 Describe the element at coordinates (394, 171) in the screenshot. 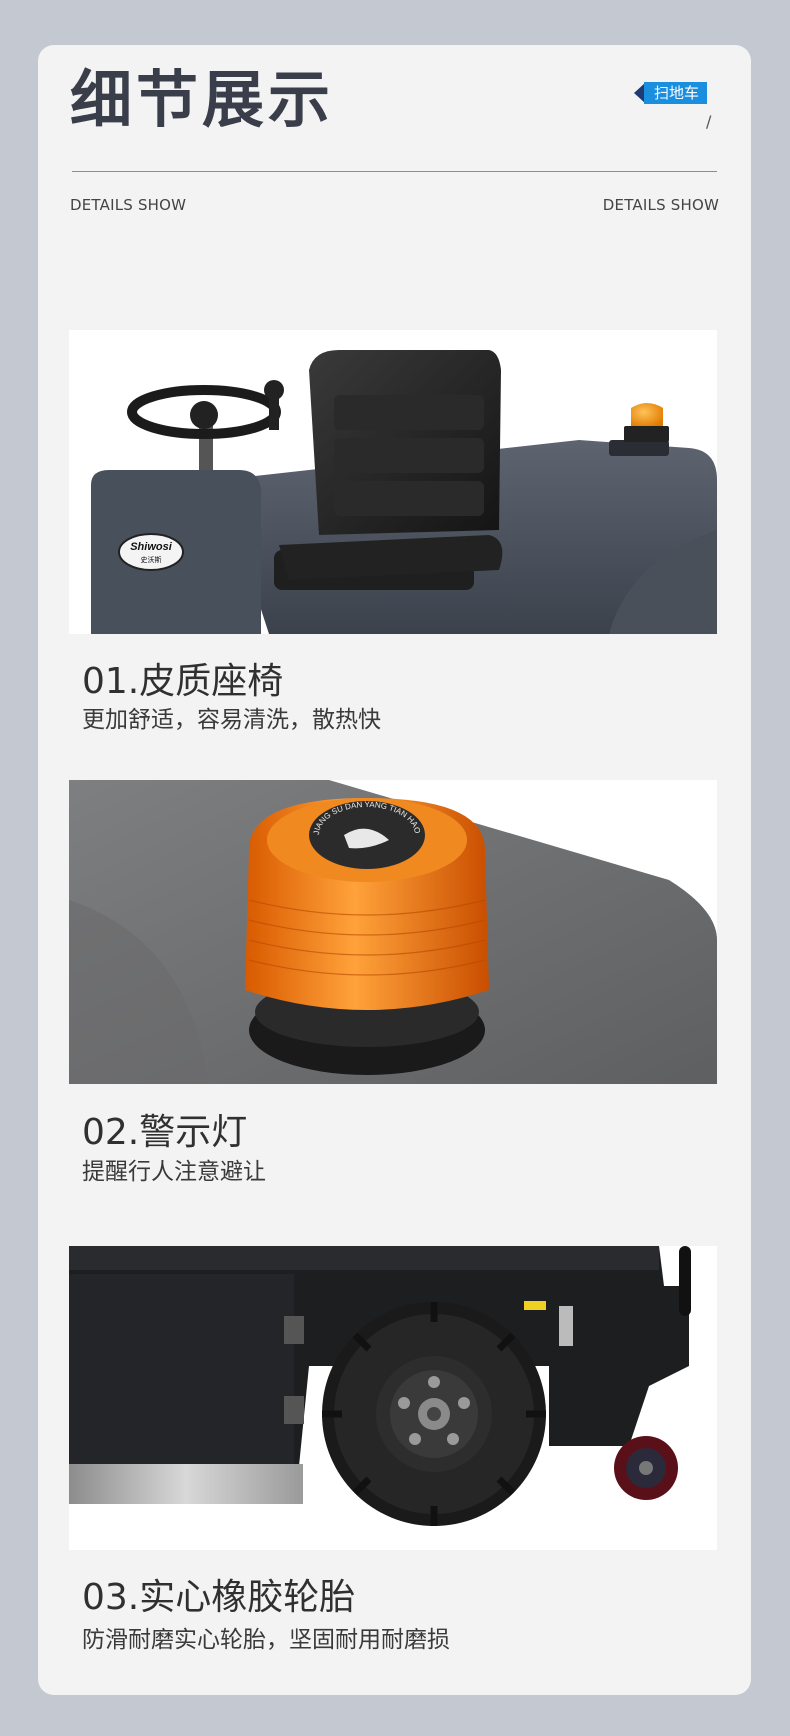

I see `header-divider` at that location.